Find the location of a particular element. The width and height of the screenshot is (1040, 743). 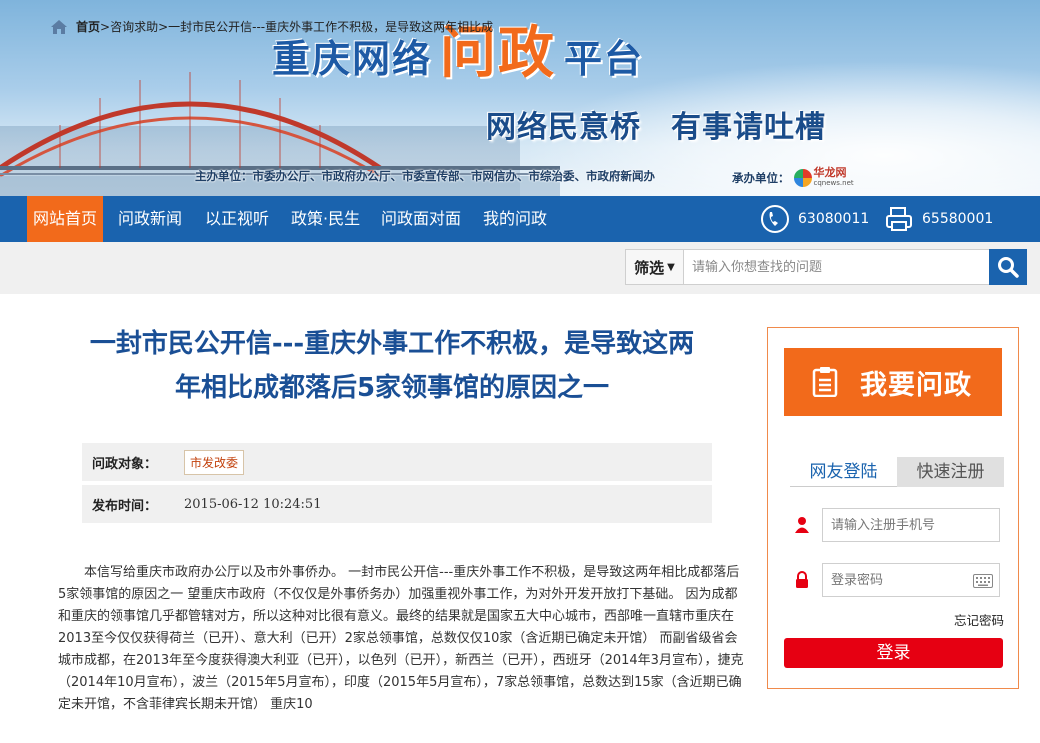

breadcrumb: 首页 >咨询求助>一封市民公开信---重庆外事工作不积极，是导致这两年相比成 is located at coordinates (271, 26).